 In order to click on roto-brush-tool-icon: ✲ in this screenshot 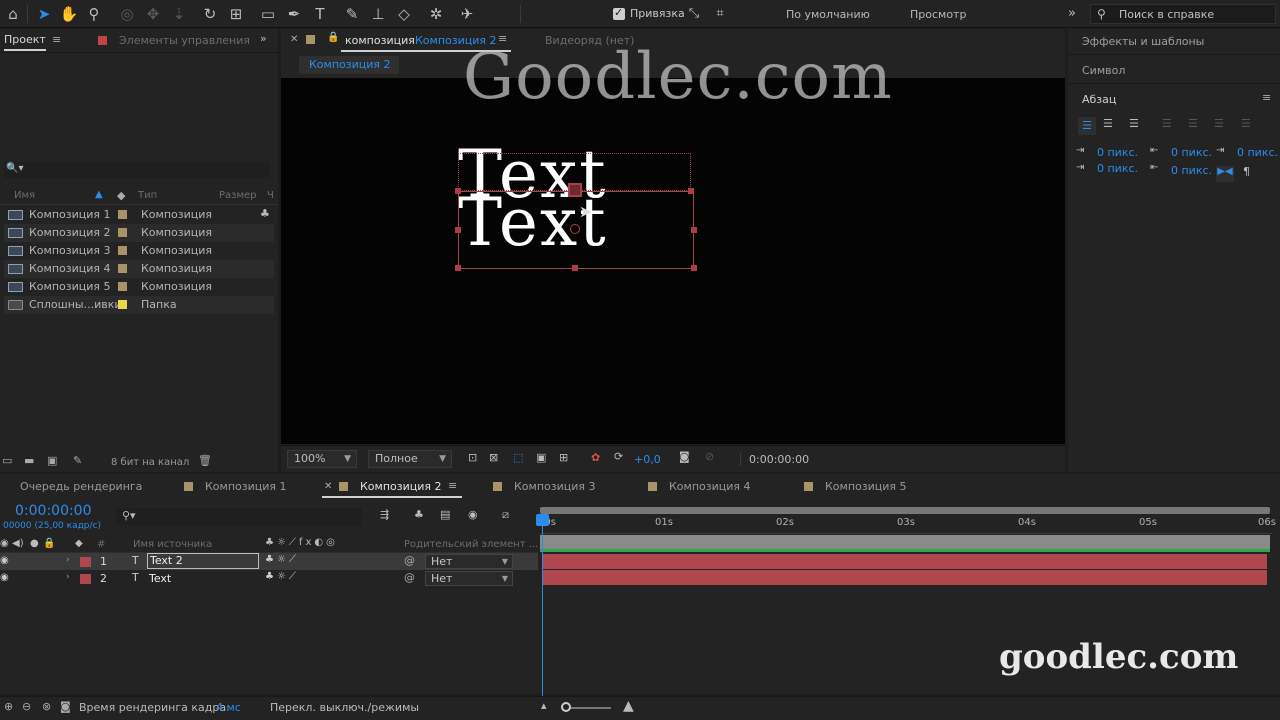, I will do `click(436, 14)`.